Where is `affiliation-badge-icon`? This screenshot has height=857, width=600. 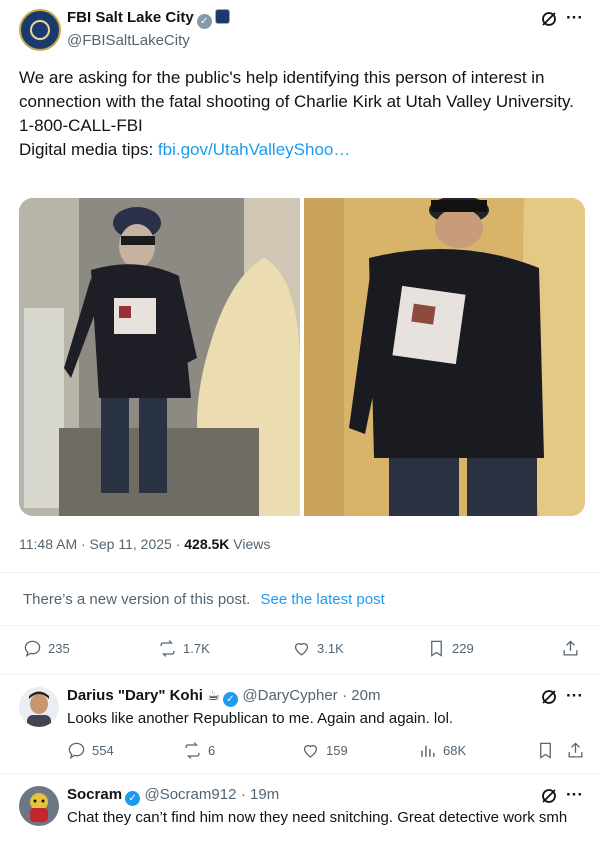
affiliation-badge-icon is located at coordinates (222, 16).